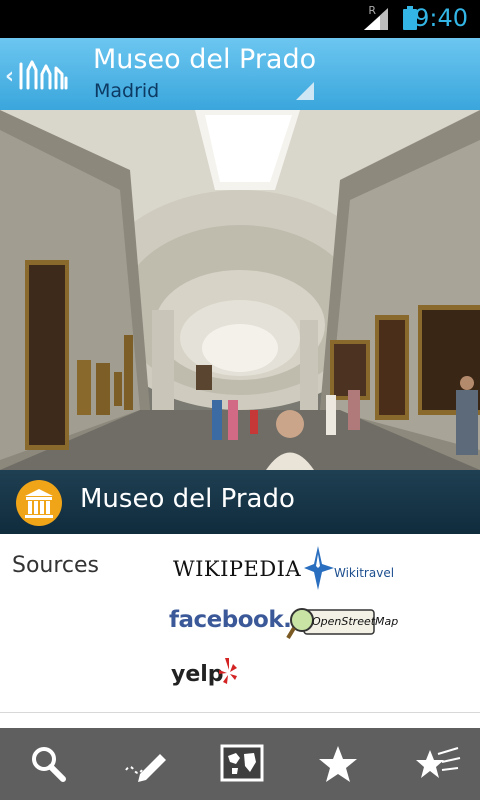 This screenshot has height=800, width=480. I want to click on wikitravel-source-logo: Wikitravel, so click(349, 568).